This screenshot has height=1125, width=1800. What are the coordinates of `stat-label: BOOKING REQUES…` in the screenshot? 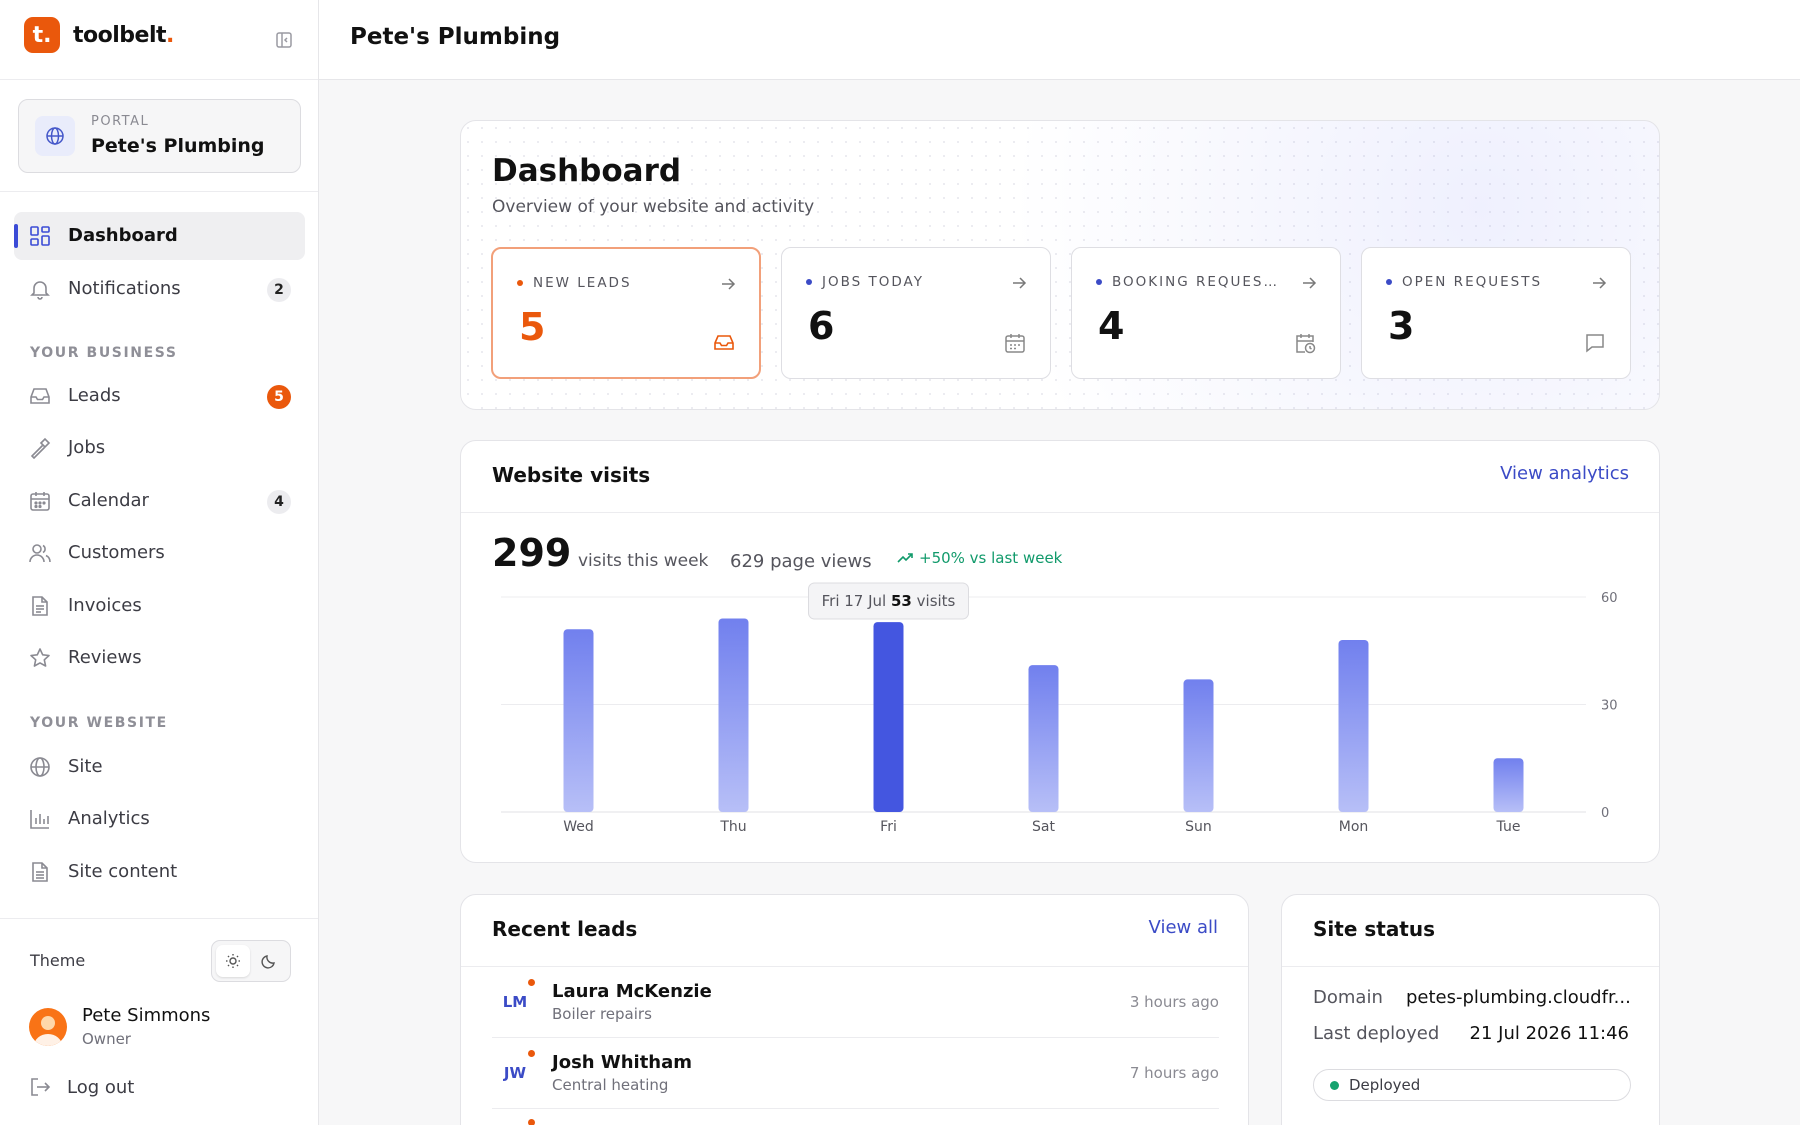 It's located at (1187, 282).